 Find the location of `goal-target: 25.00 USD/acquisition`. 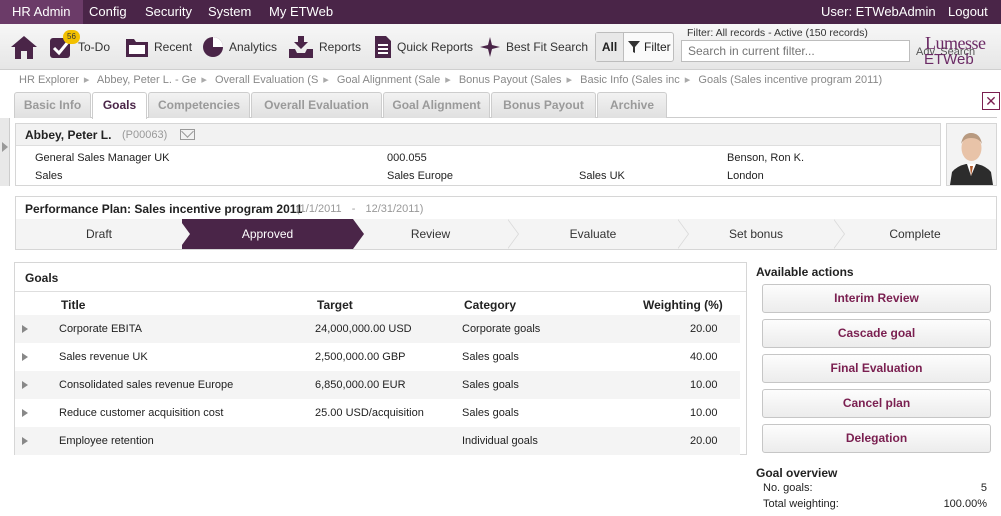

goal-target: 25.00 USD/acquisition is located at coordinates (369, 413).